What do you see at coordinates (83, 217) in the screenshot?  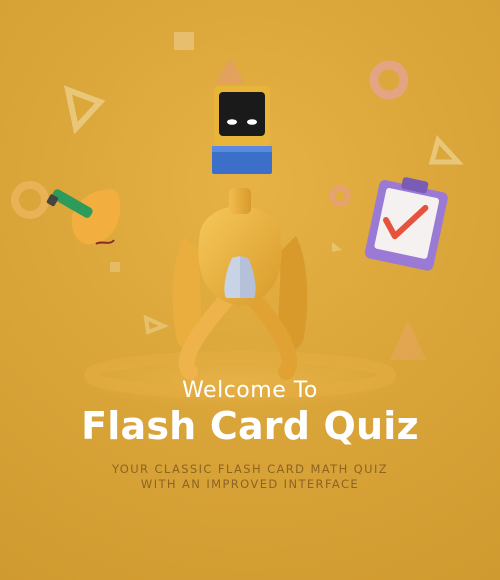 I see `pencil-hand-icon` at bounding box center [83, 217].